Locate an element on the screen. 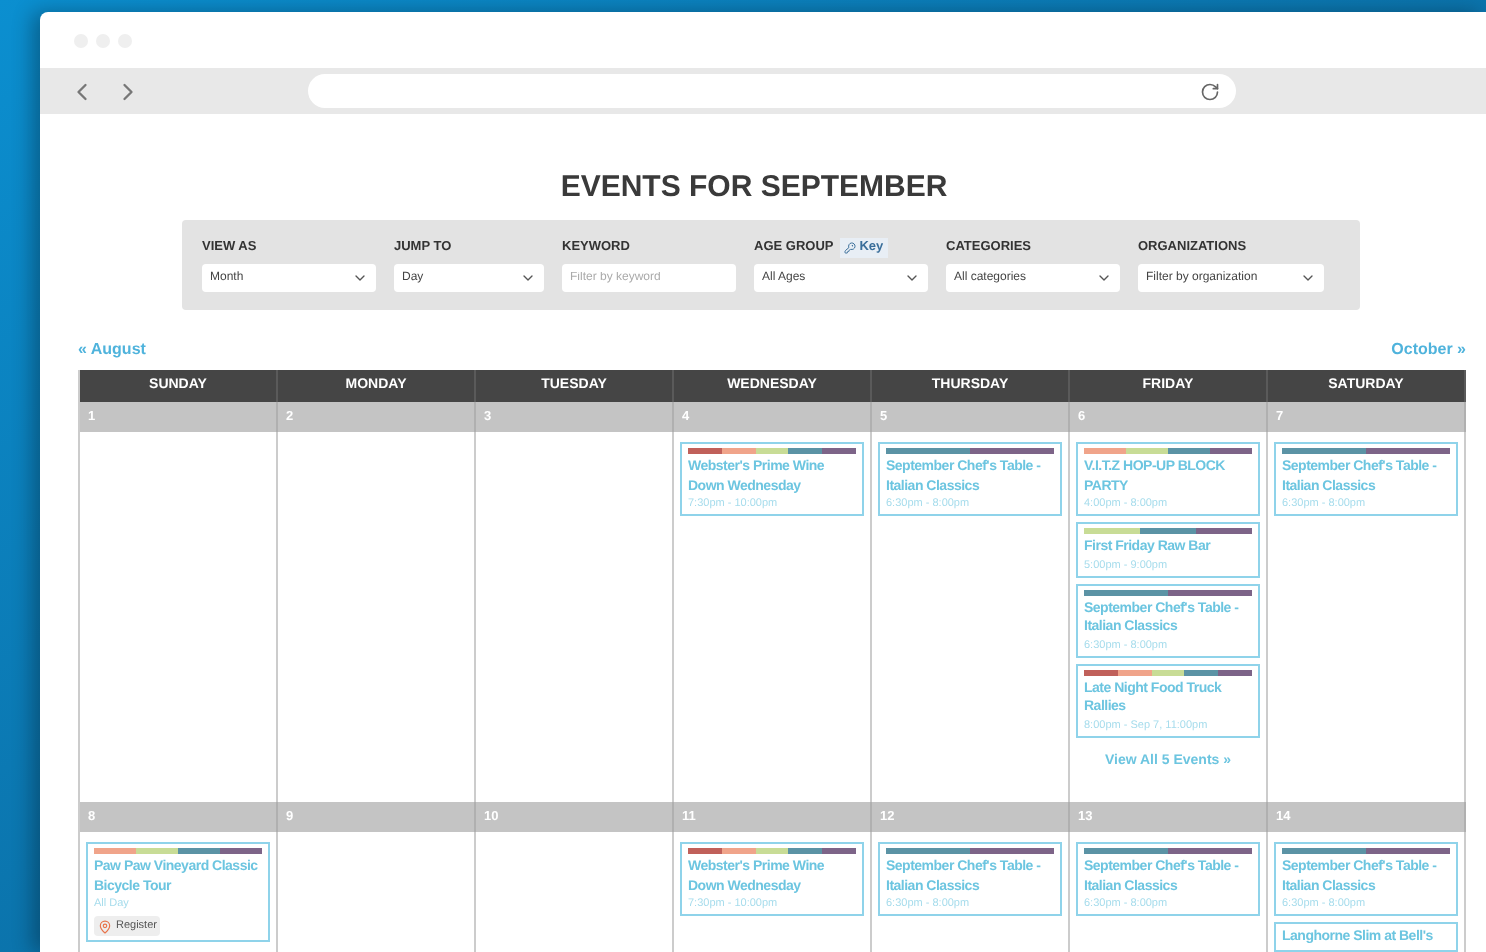 This screenshot has width=1486, height=952. page-title: EVENTS FOR SEPTEMBER is located at coordinates (754, 188).